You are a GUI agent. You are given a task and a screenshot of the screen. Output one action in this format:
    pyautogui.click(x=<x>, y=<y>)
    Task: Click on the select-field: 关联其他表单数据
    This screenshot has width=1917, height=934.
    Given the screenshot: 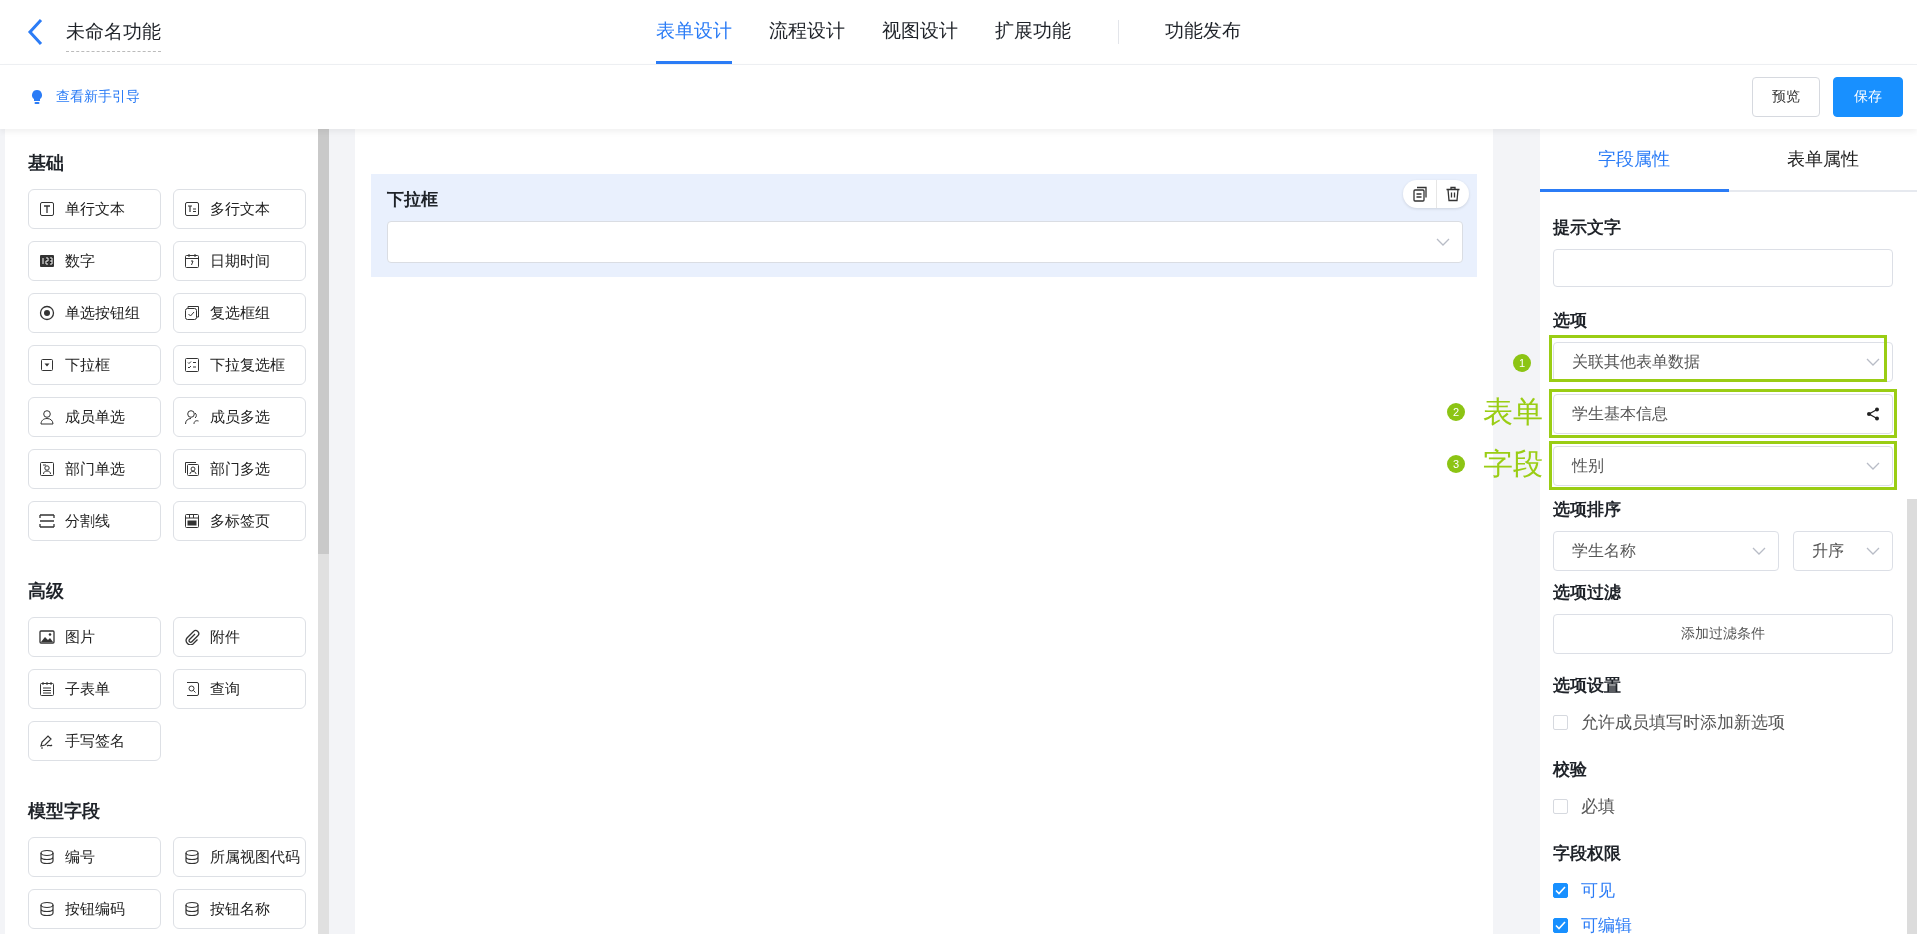 What is the action you would take?
    pyautogui.click(x=1723, y=362)
    